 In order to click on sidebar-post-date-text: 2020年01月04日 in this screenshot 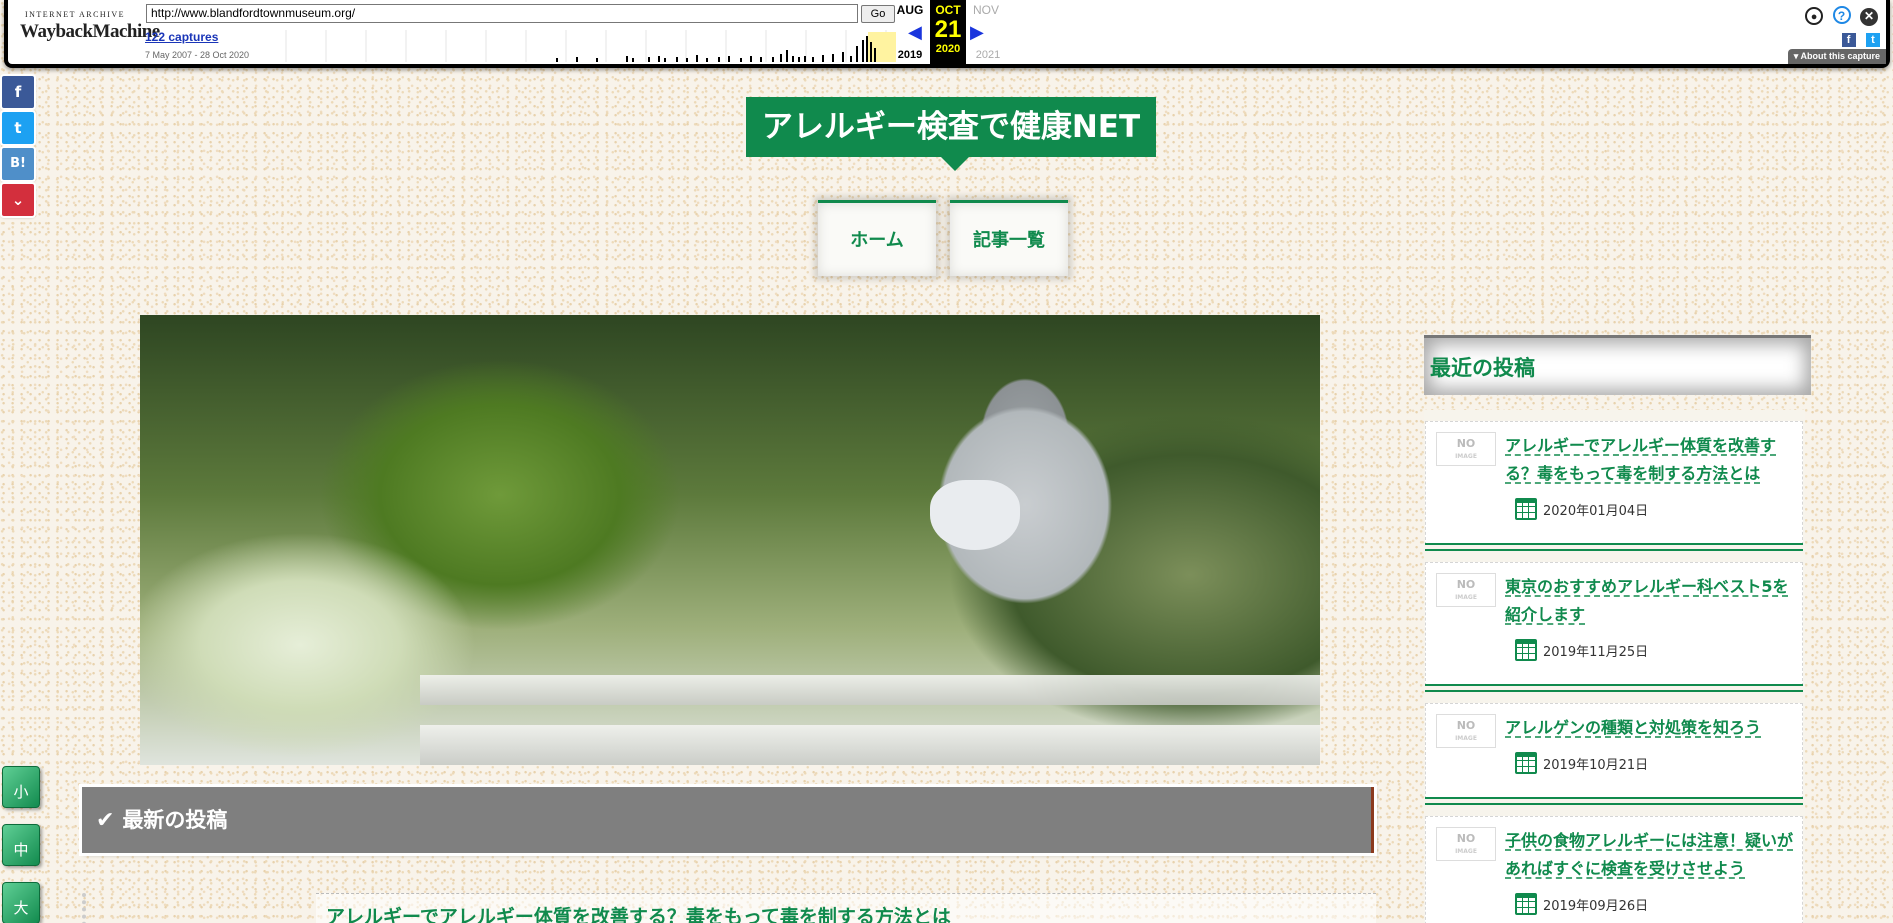, I will do `click(1596, 511)`.